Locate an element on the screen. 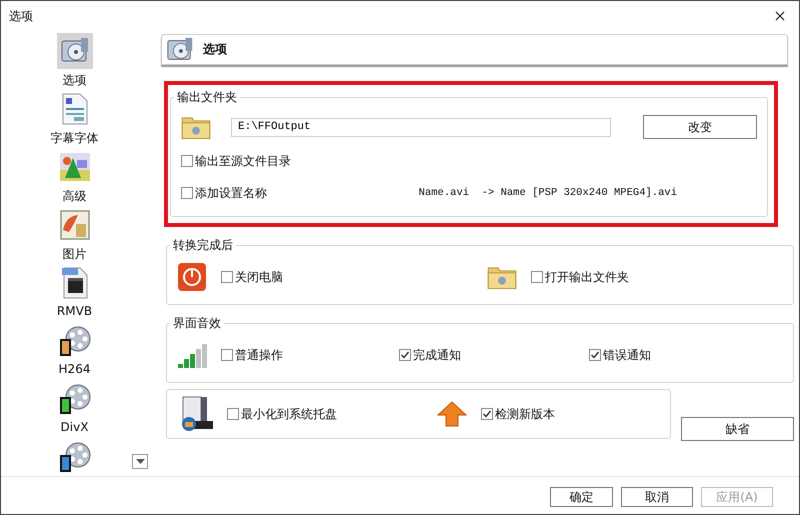 The image size is (800, 515). sidebar-label: H264 is located at coordinates (74, 369).